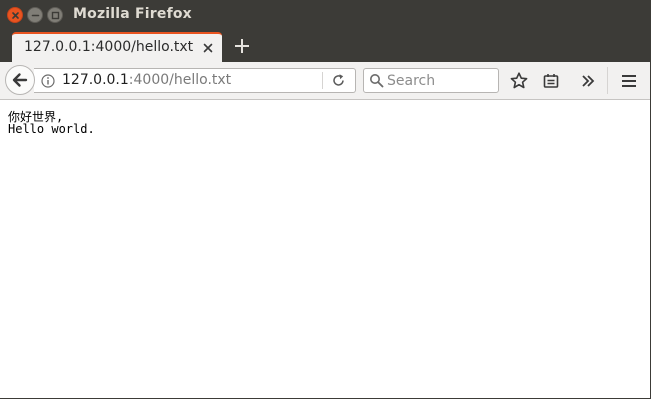 This screenshot has height=402, width=652. Describe the element at coordinates (132, 14) in the screenshot. I see `window-title: Mozilla Firefox` at that location.